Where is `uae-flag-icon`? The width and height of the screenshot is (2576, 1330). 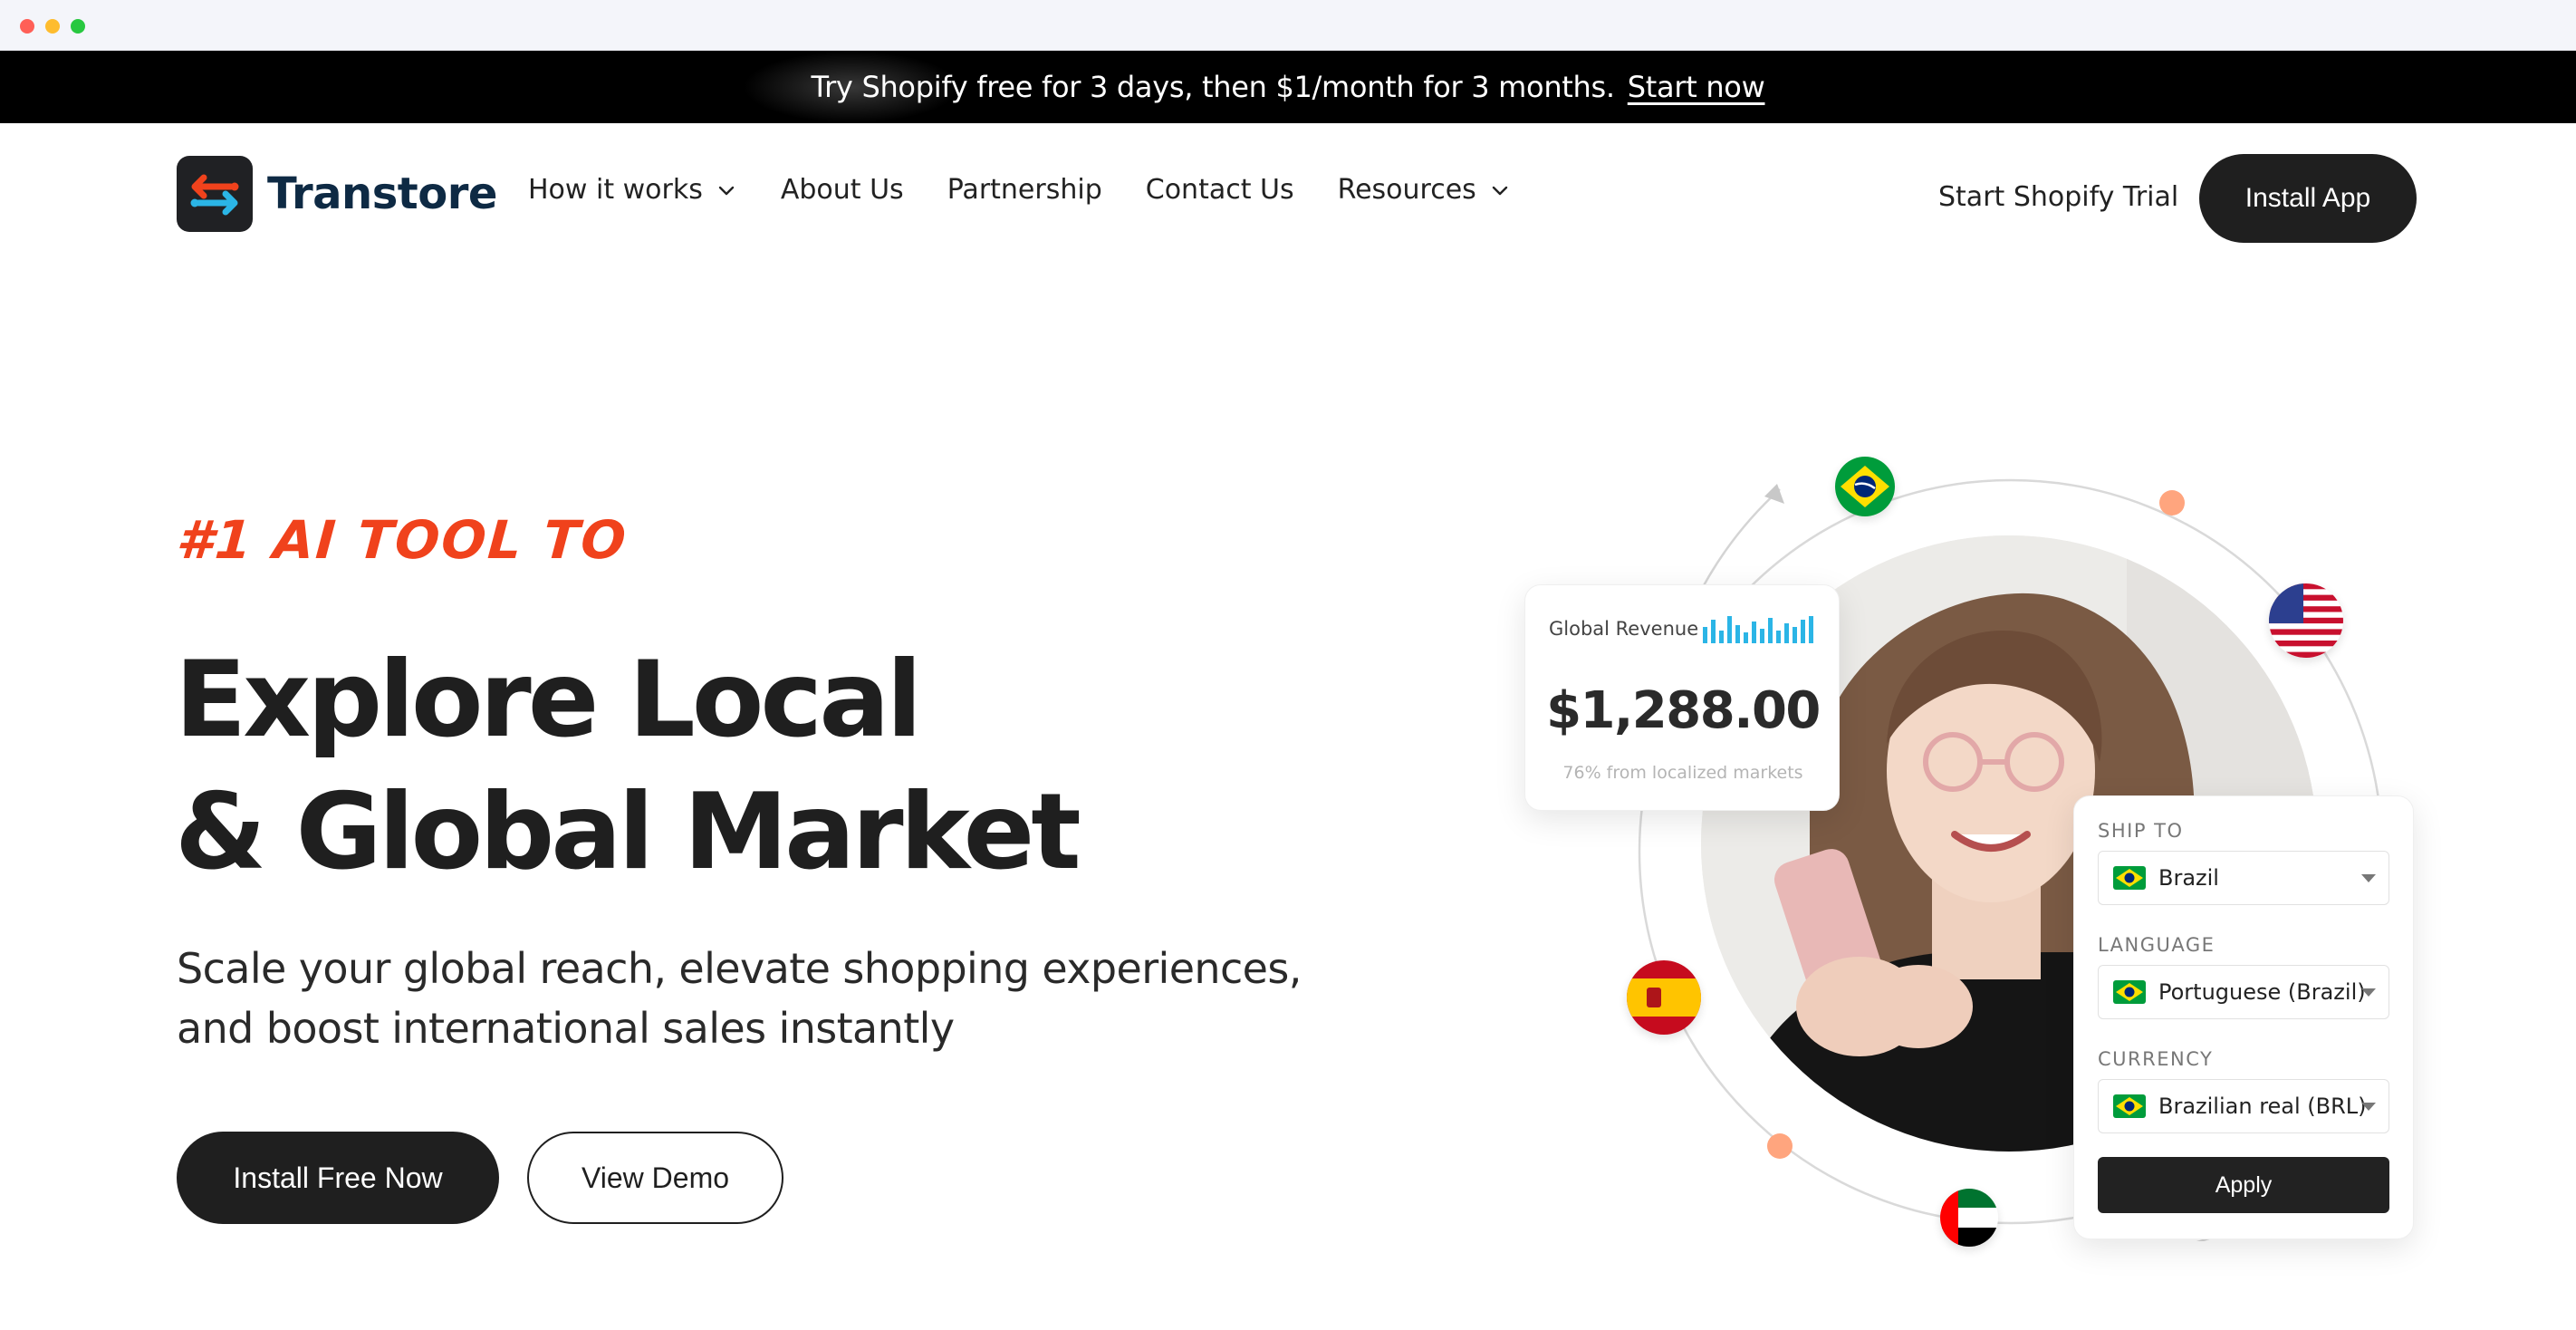
uae-flag-icon is located at coordinates (1969, 1218).